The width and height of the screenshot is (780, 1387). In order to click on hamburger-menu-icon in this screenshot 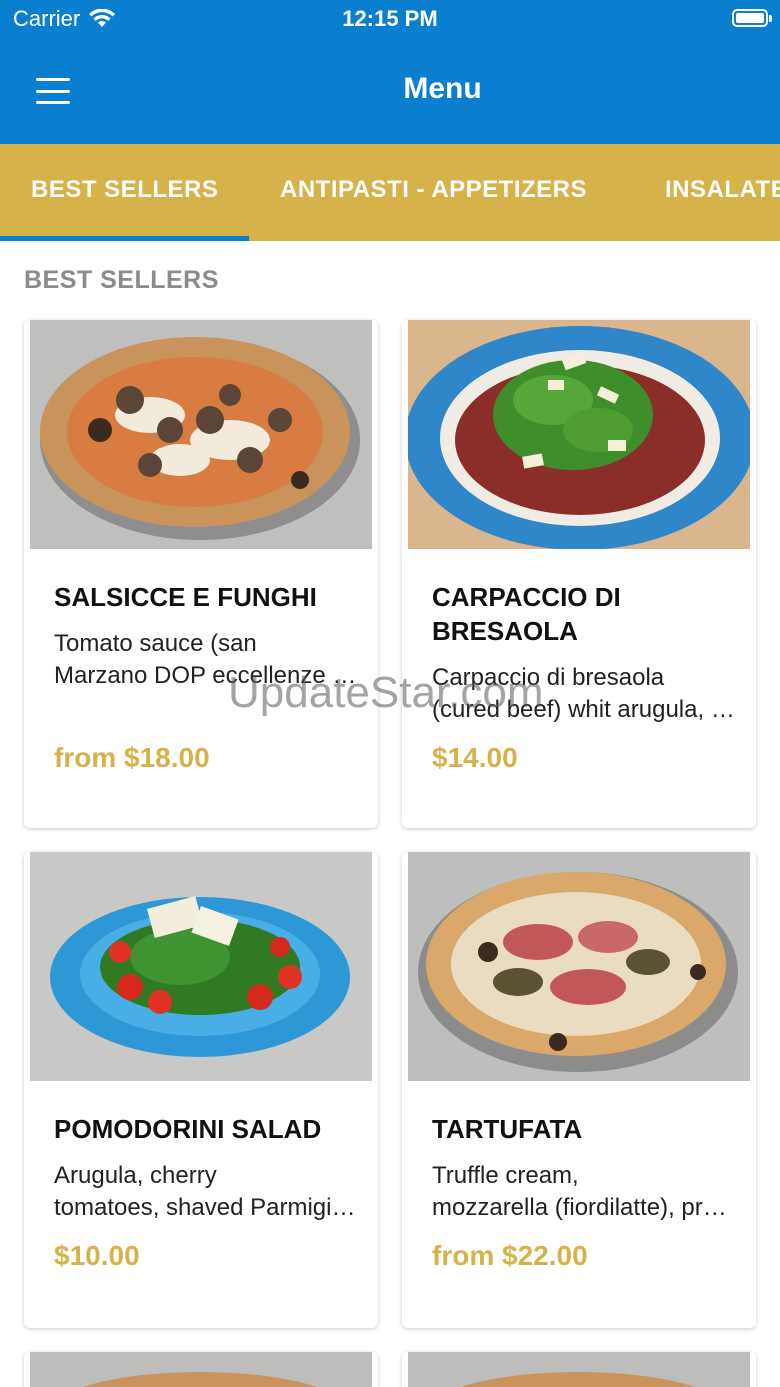, I will do `click(53, 91)`.